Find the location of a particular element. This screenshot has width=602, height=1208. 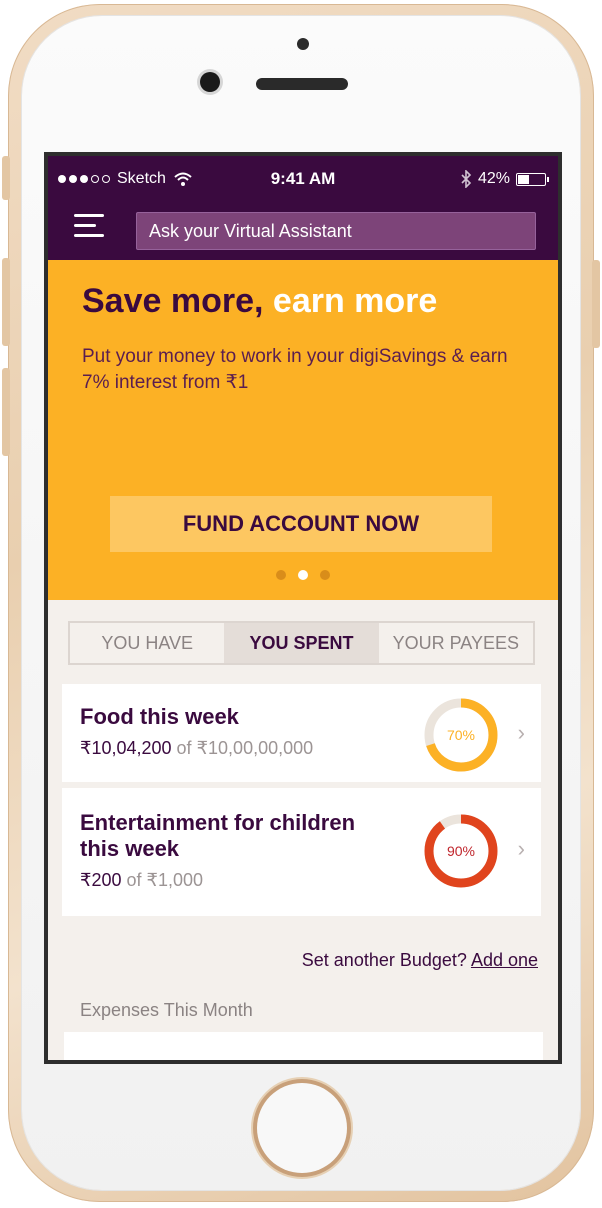

donut-percent-label: 90% is located at coordinates (461, 851).